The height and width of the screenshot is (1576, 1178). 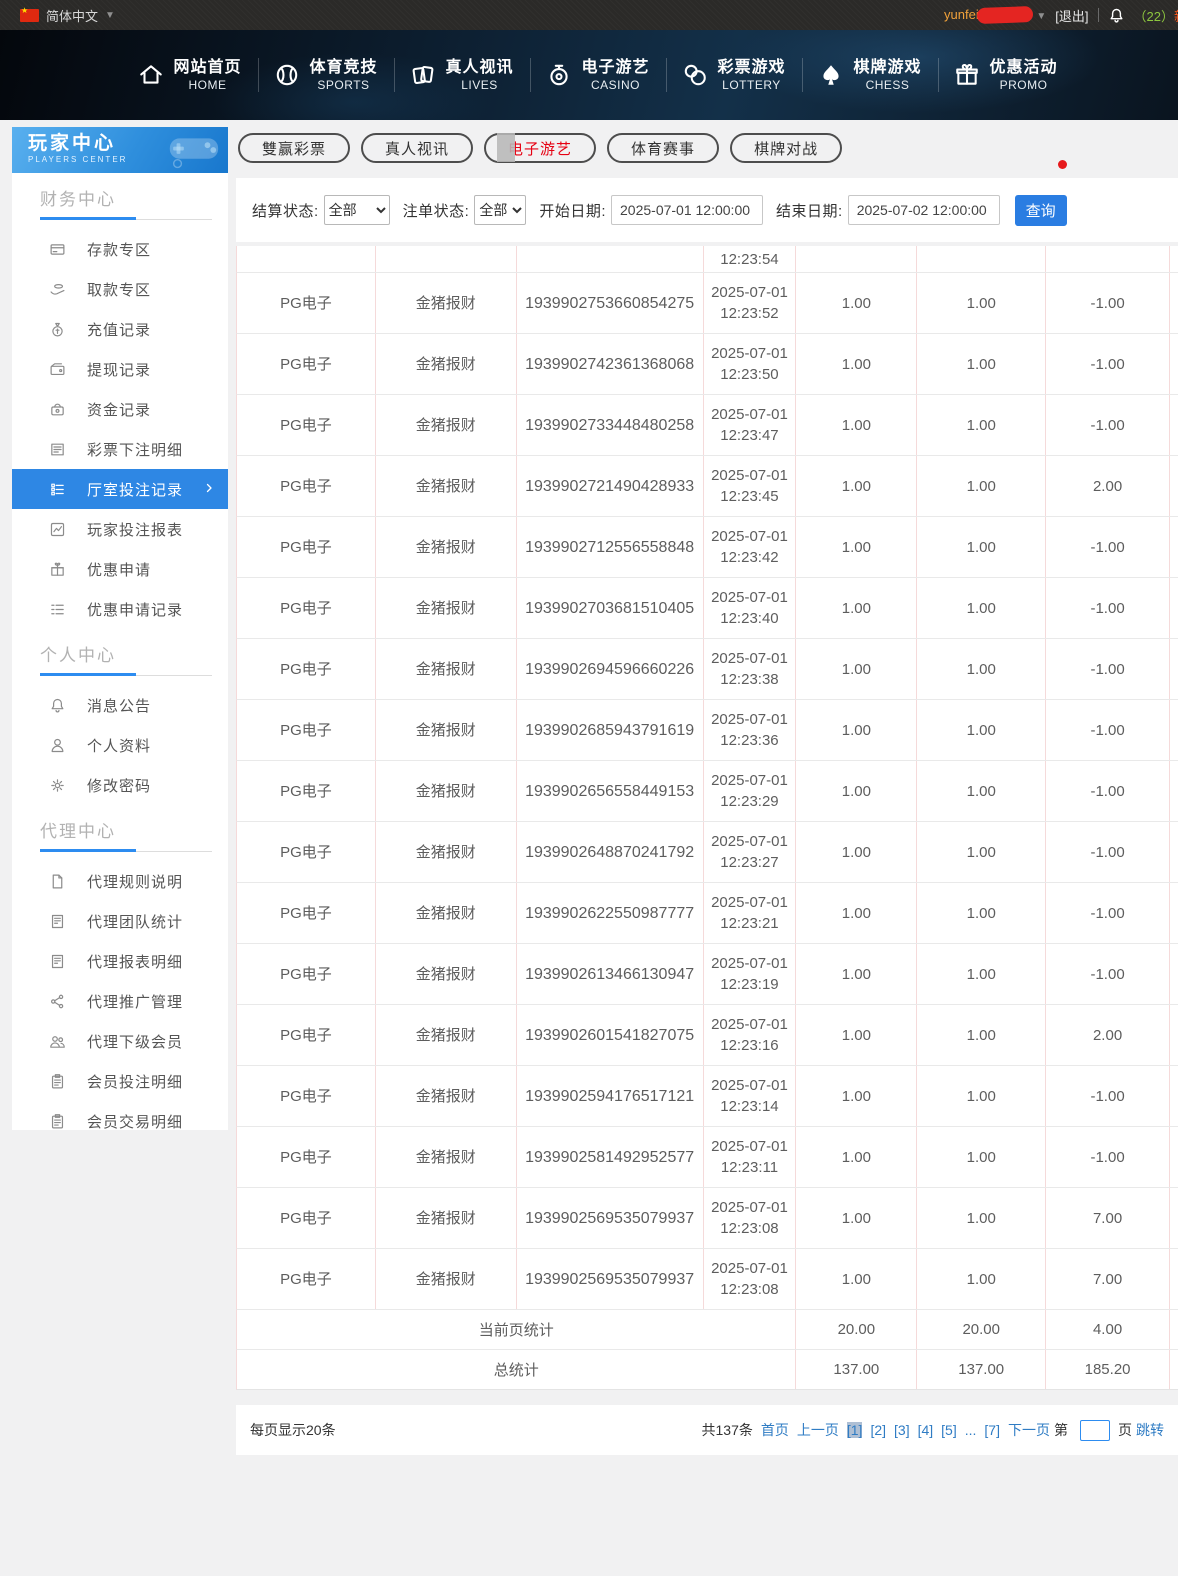 I want to click on gamepad-icon, so click(x=193, y=152).